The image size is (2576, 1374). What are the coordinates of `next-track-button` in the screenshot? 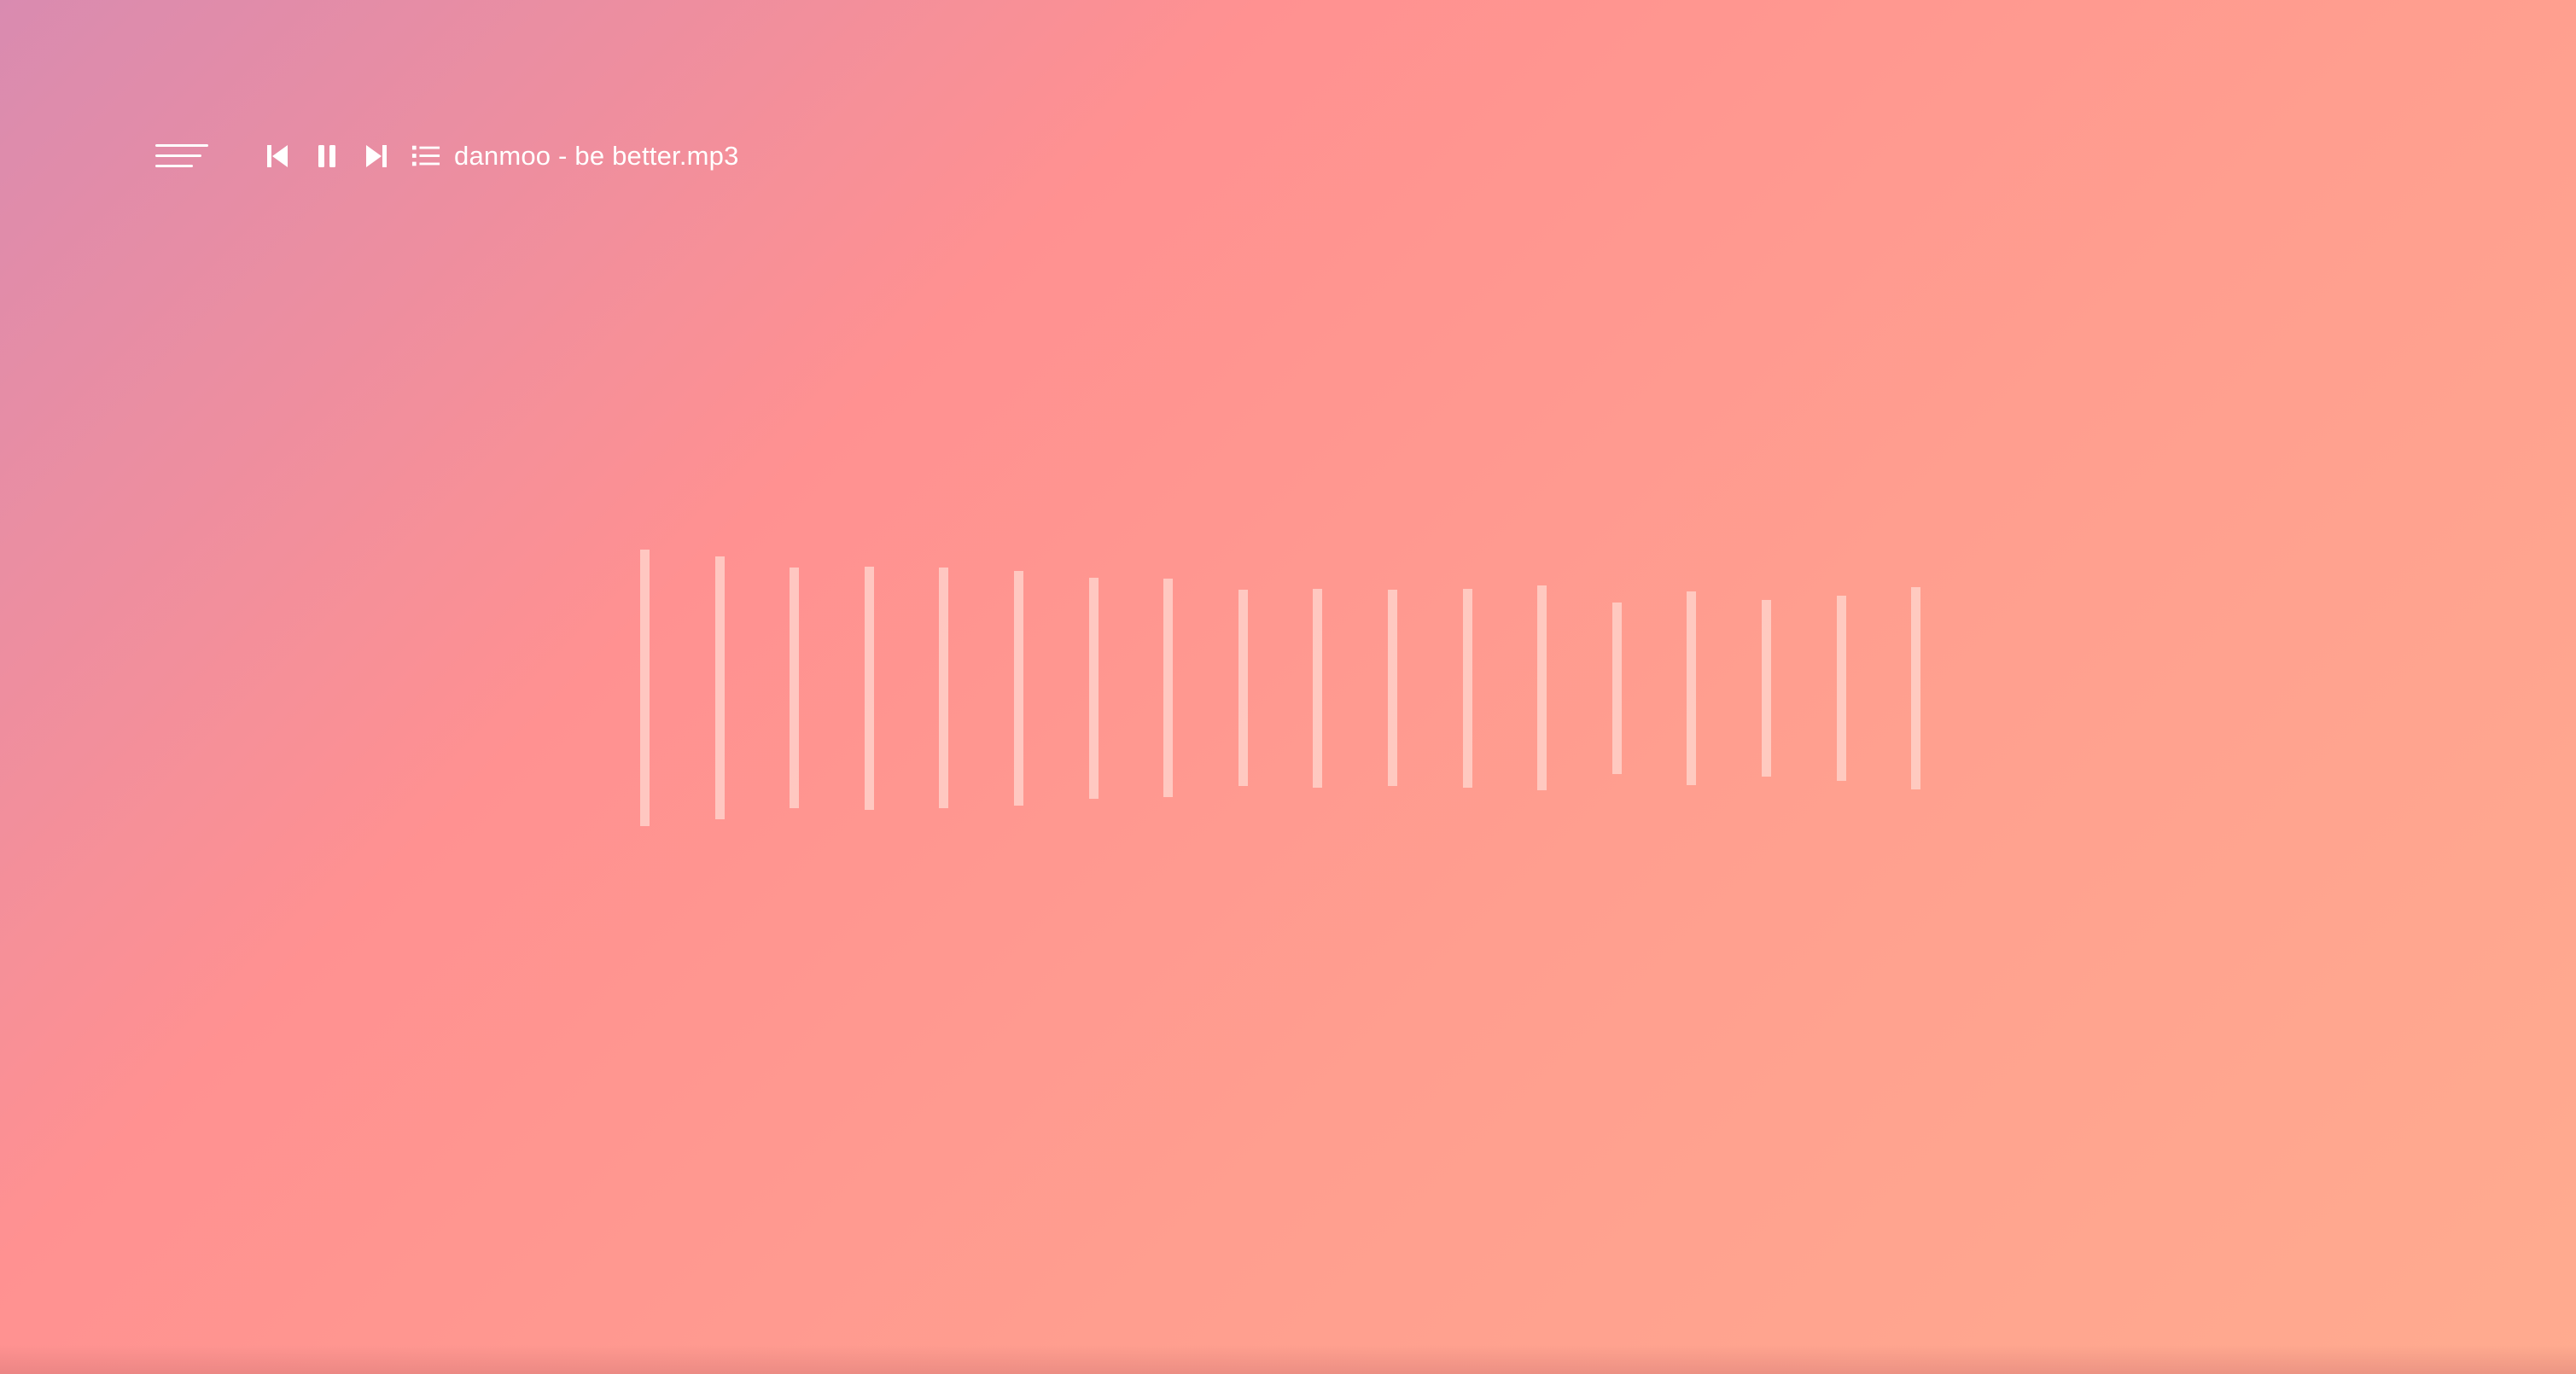 It's located at (376, 157).